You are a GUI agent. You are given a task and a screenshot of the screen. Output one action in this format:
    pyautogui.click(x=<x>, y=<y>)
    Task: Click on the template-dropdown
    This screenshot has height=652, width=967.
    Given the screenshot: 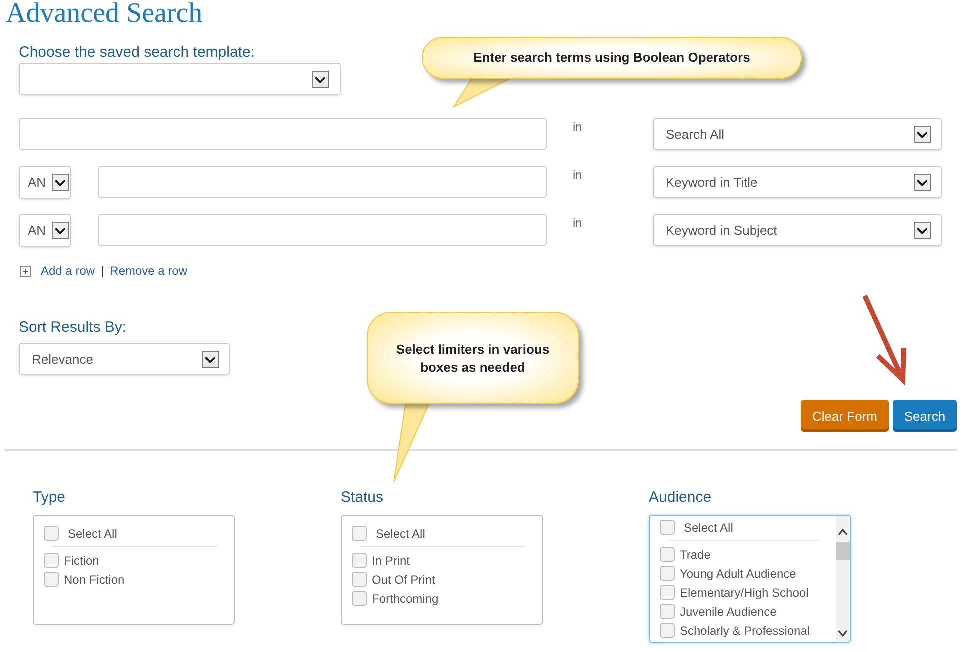 What is the action you would take?
    pyautogui.click(x=180, y=79)
    